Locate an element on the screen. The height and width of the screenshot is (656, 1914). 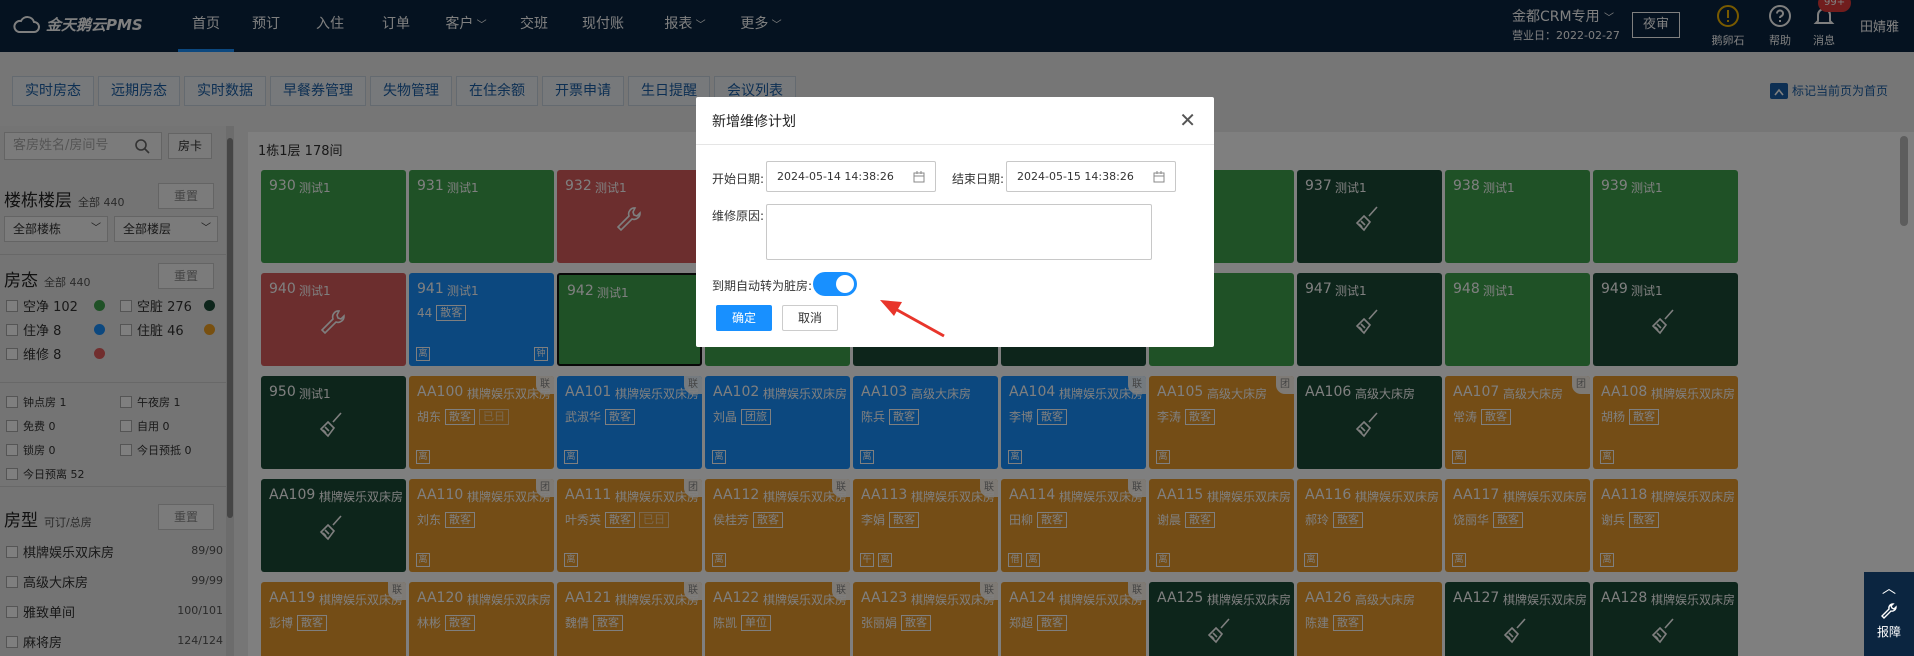
end-date-value: 2024-05-15 14:38:26 is located at coordinates (1075, 176).